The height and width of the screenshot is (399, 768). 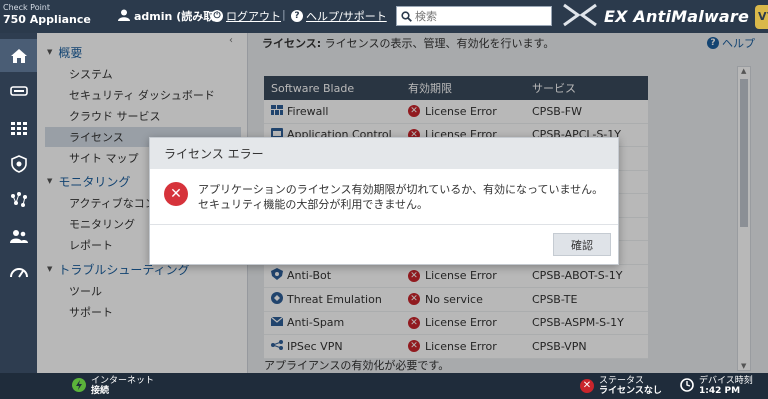 What do you see at coordinates (100, 391) in the screenshot?
I see `internet-state: 接続` at bounding box center [100, 391].